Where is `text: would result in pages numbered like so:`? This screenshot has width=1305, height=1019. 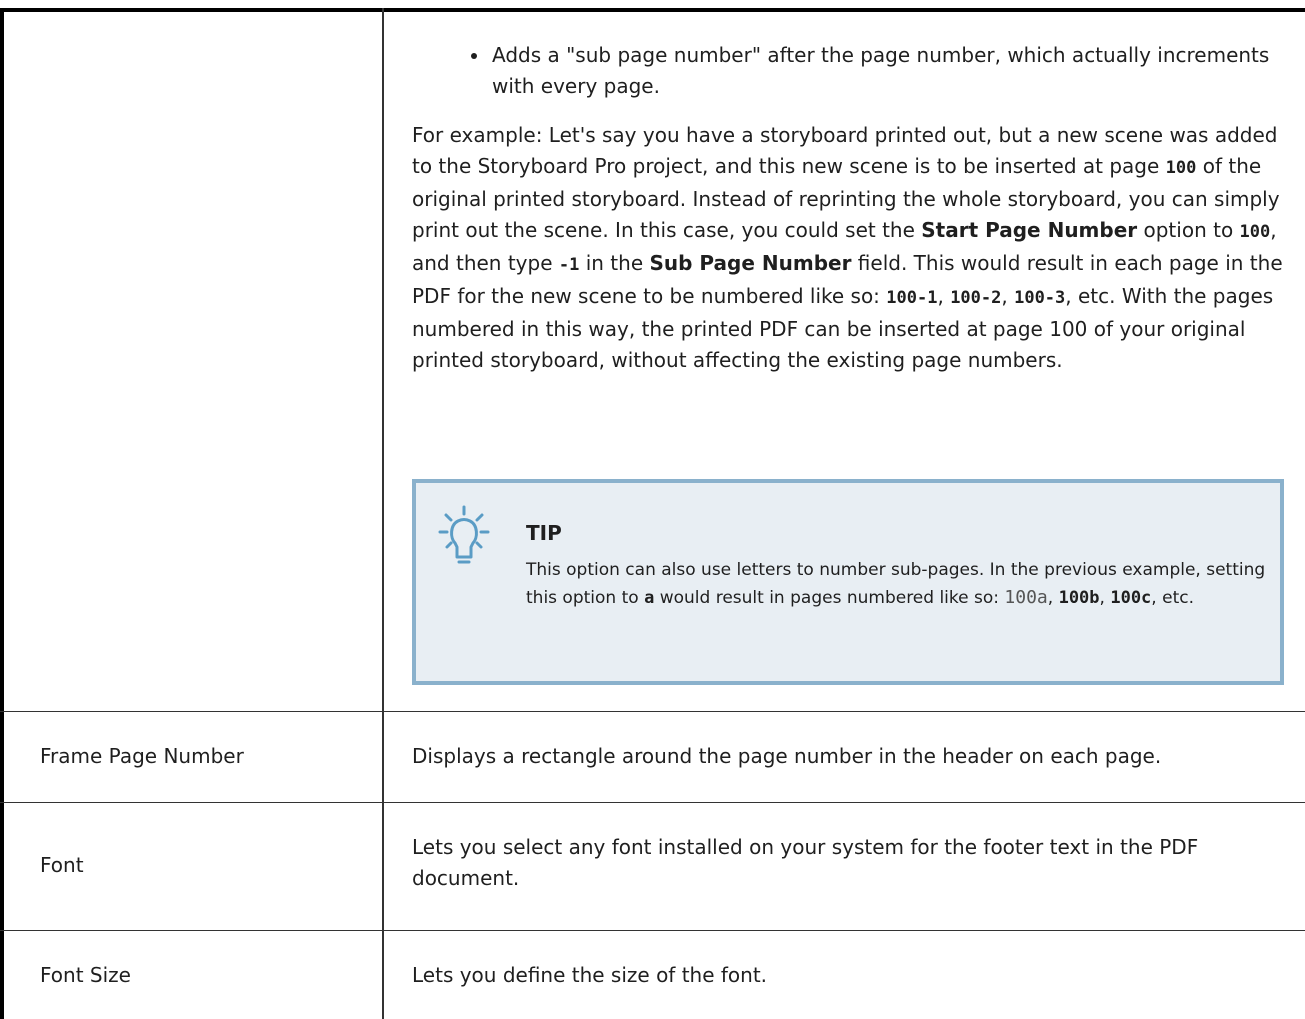
text: would result in pages numbered like so: is located at coordinates (829, 598).